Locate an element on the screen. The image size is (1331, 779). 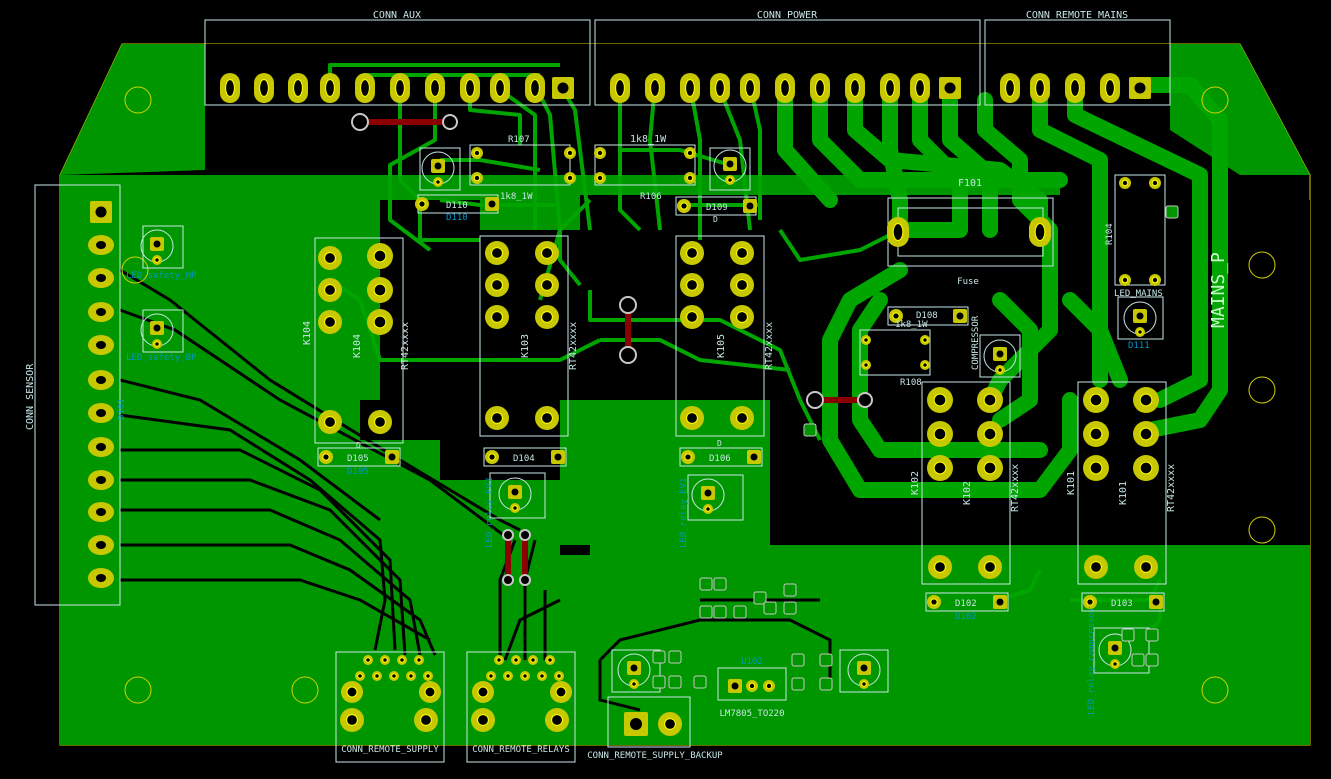
led-d113-anode is located at coordinates (730, 164).